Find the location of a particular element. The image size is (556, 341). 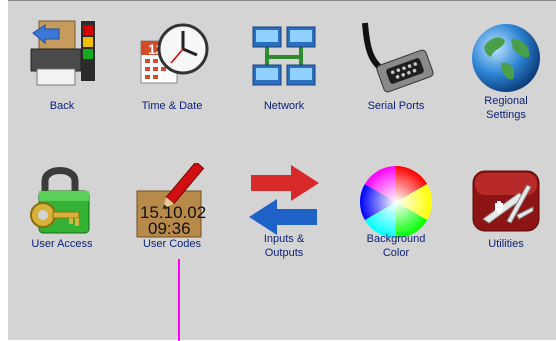

inputs-outputs-label-line: Inputs & Outputs is located at coordinates (284, 246).